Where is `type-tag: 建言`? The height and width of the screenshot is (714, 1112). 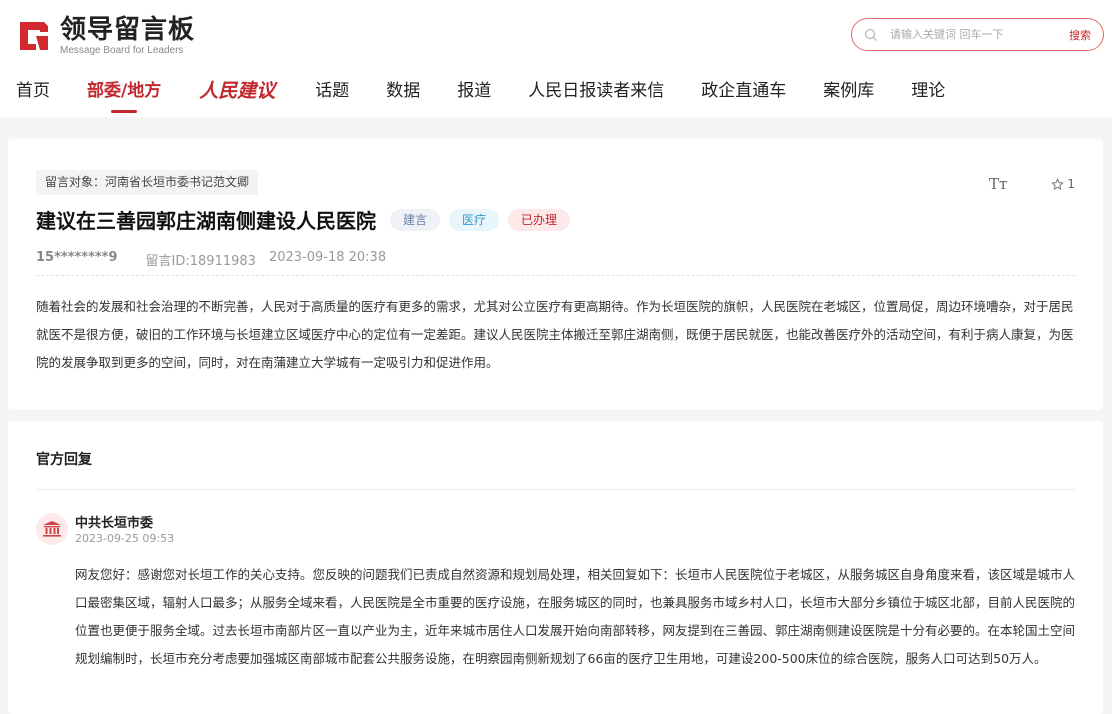 type-tag: 建言 is located at coordinates (415, 219).